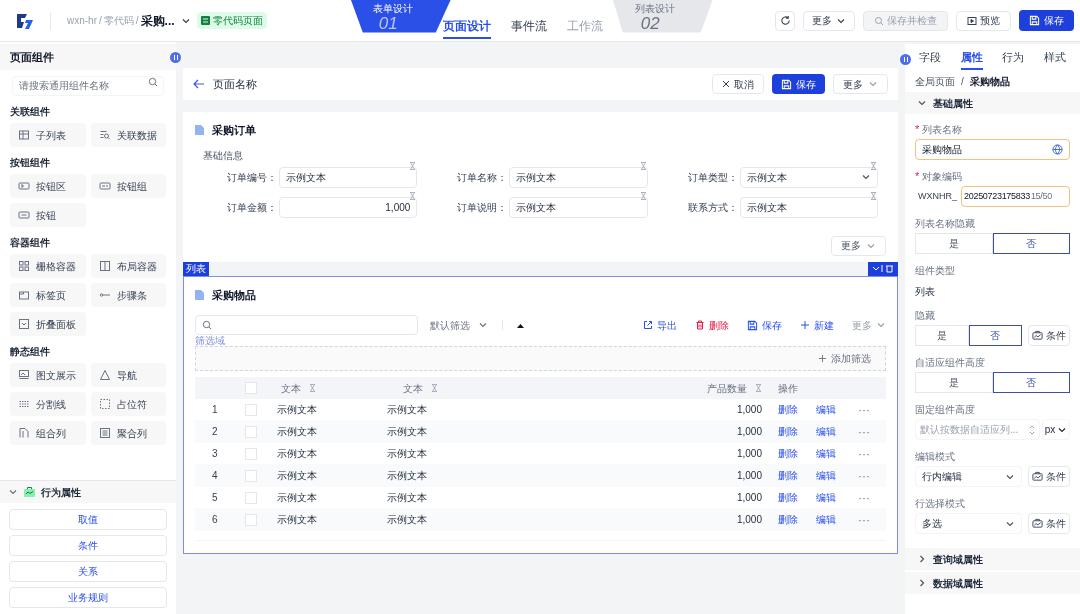 Image resolution: width=1080 pixels, height=614 pixels. What do you see at coordinates (971, 59) in the screenshot?
I see `panel-tab: 属性` at bounding box center [971, 59].